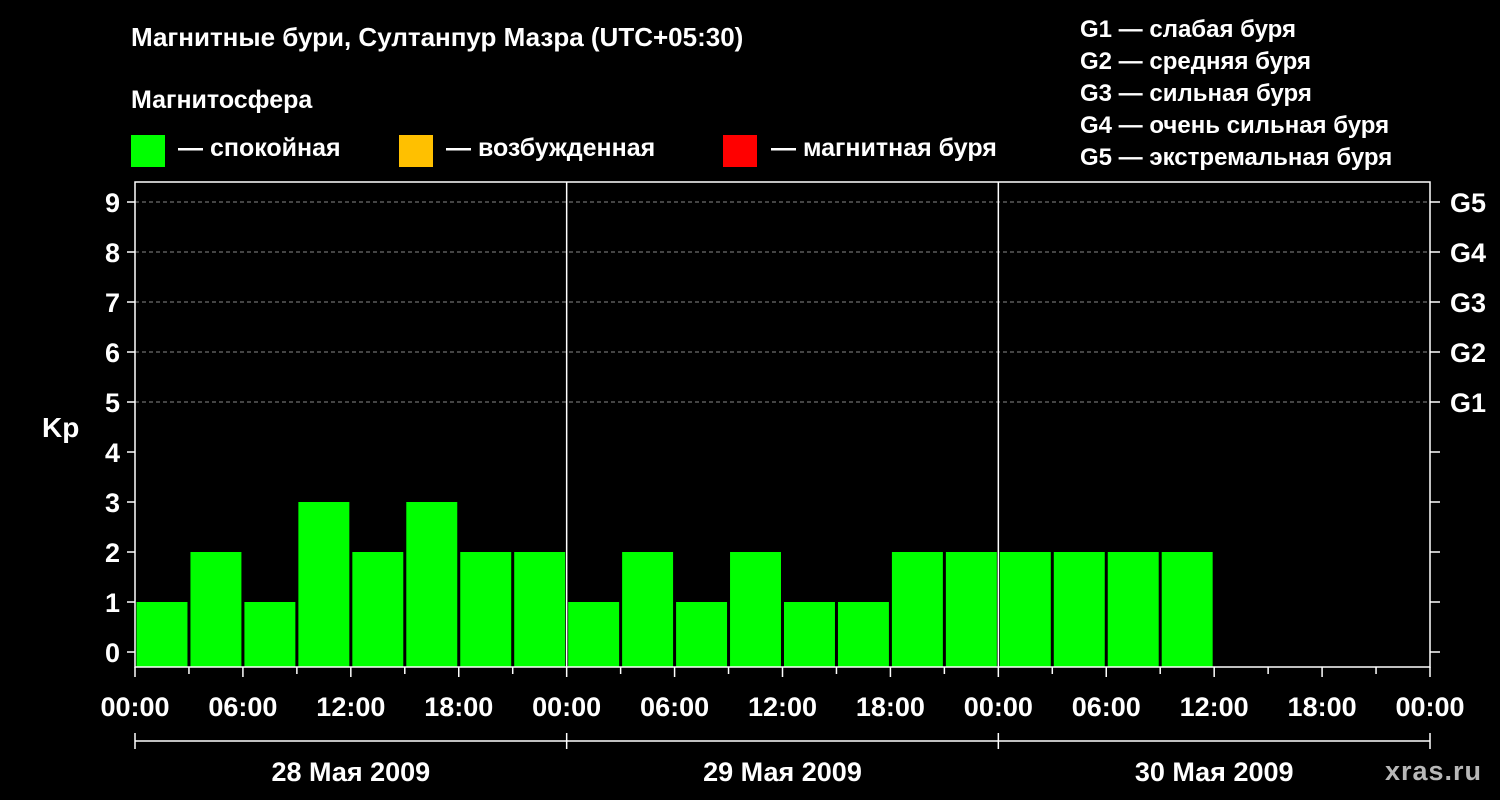 The height and width of the screenshot is (800, 1500). What do you see at coordinates (782, 772) in the screenshot?
I see `day-label: 29 Мая 2009` at bounding box center [782, 772].